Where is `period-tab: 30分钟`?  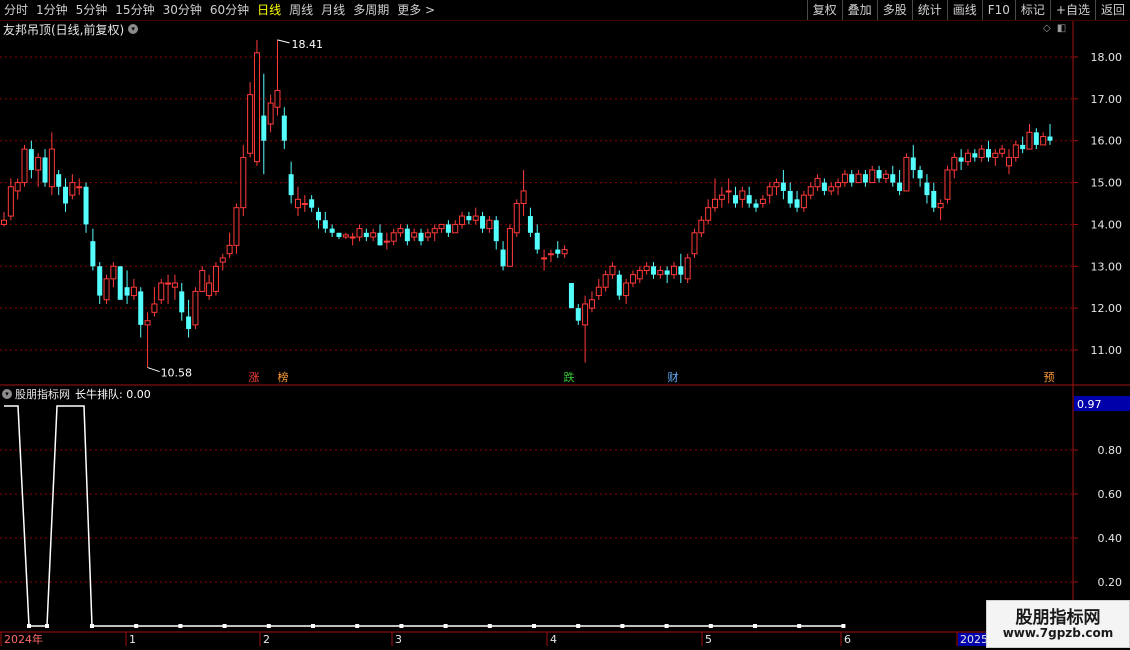
period-tab: 30分钟 is located at coordinates (182, 10).